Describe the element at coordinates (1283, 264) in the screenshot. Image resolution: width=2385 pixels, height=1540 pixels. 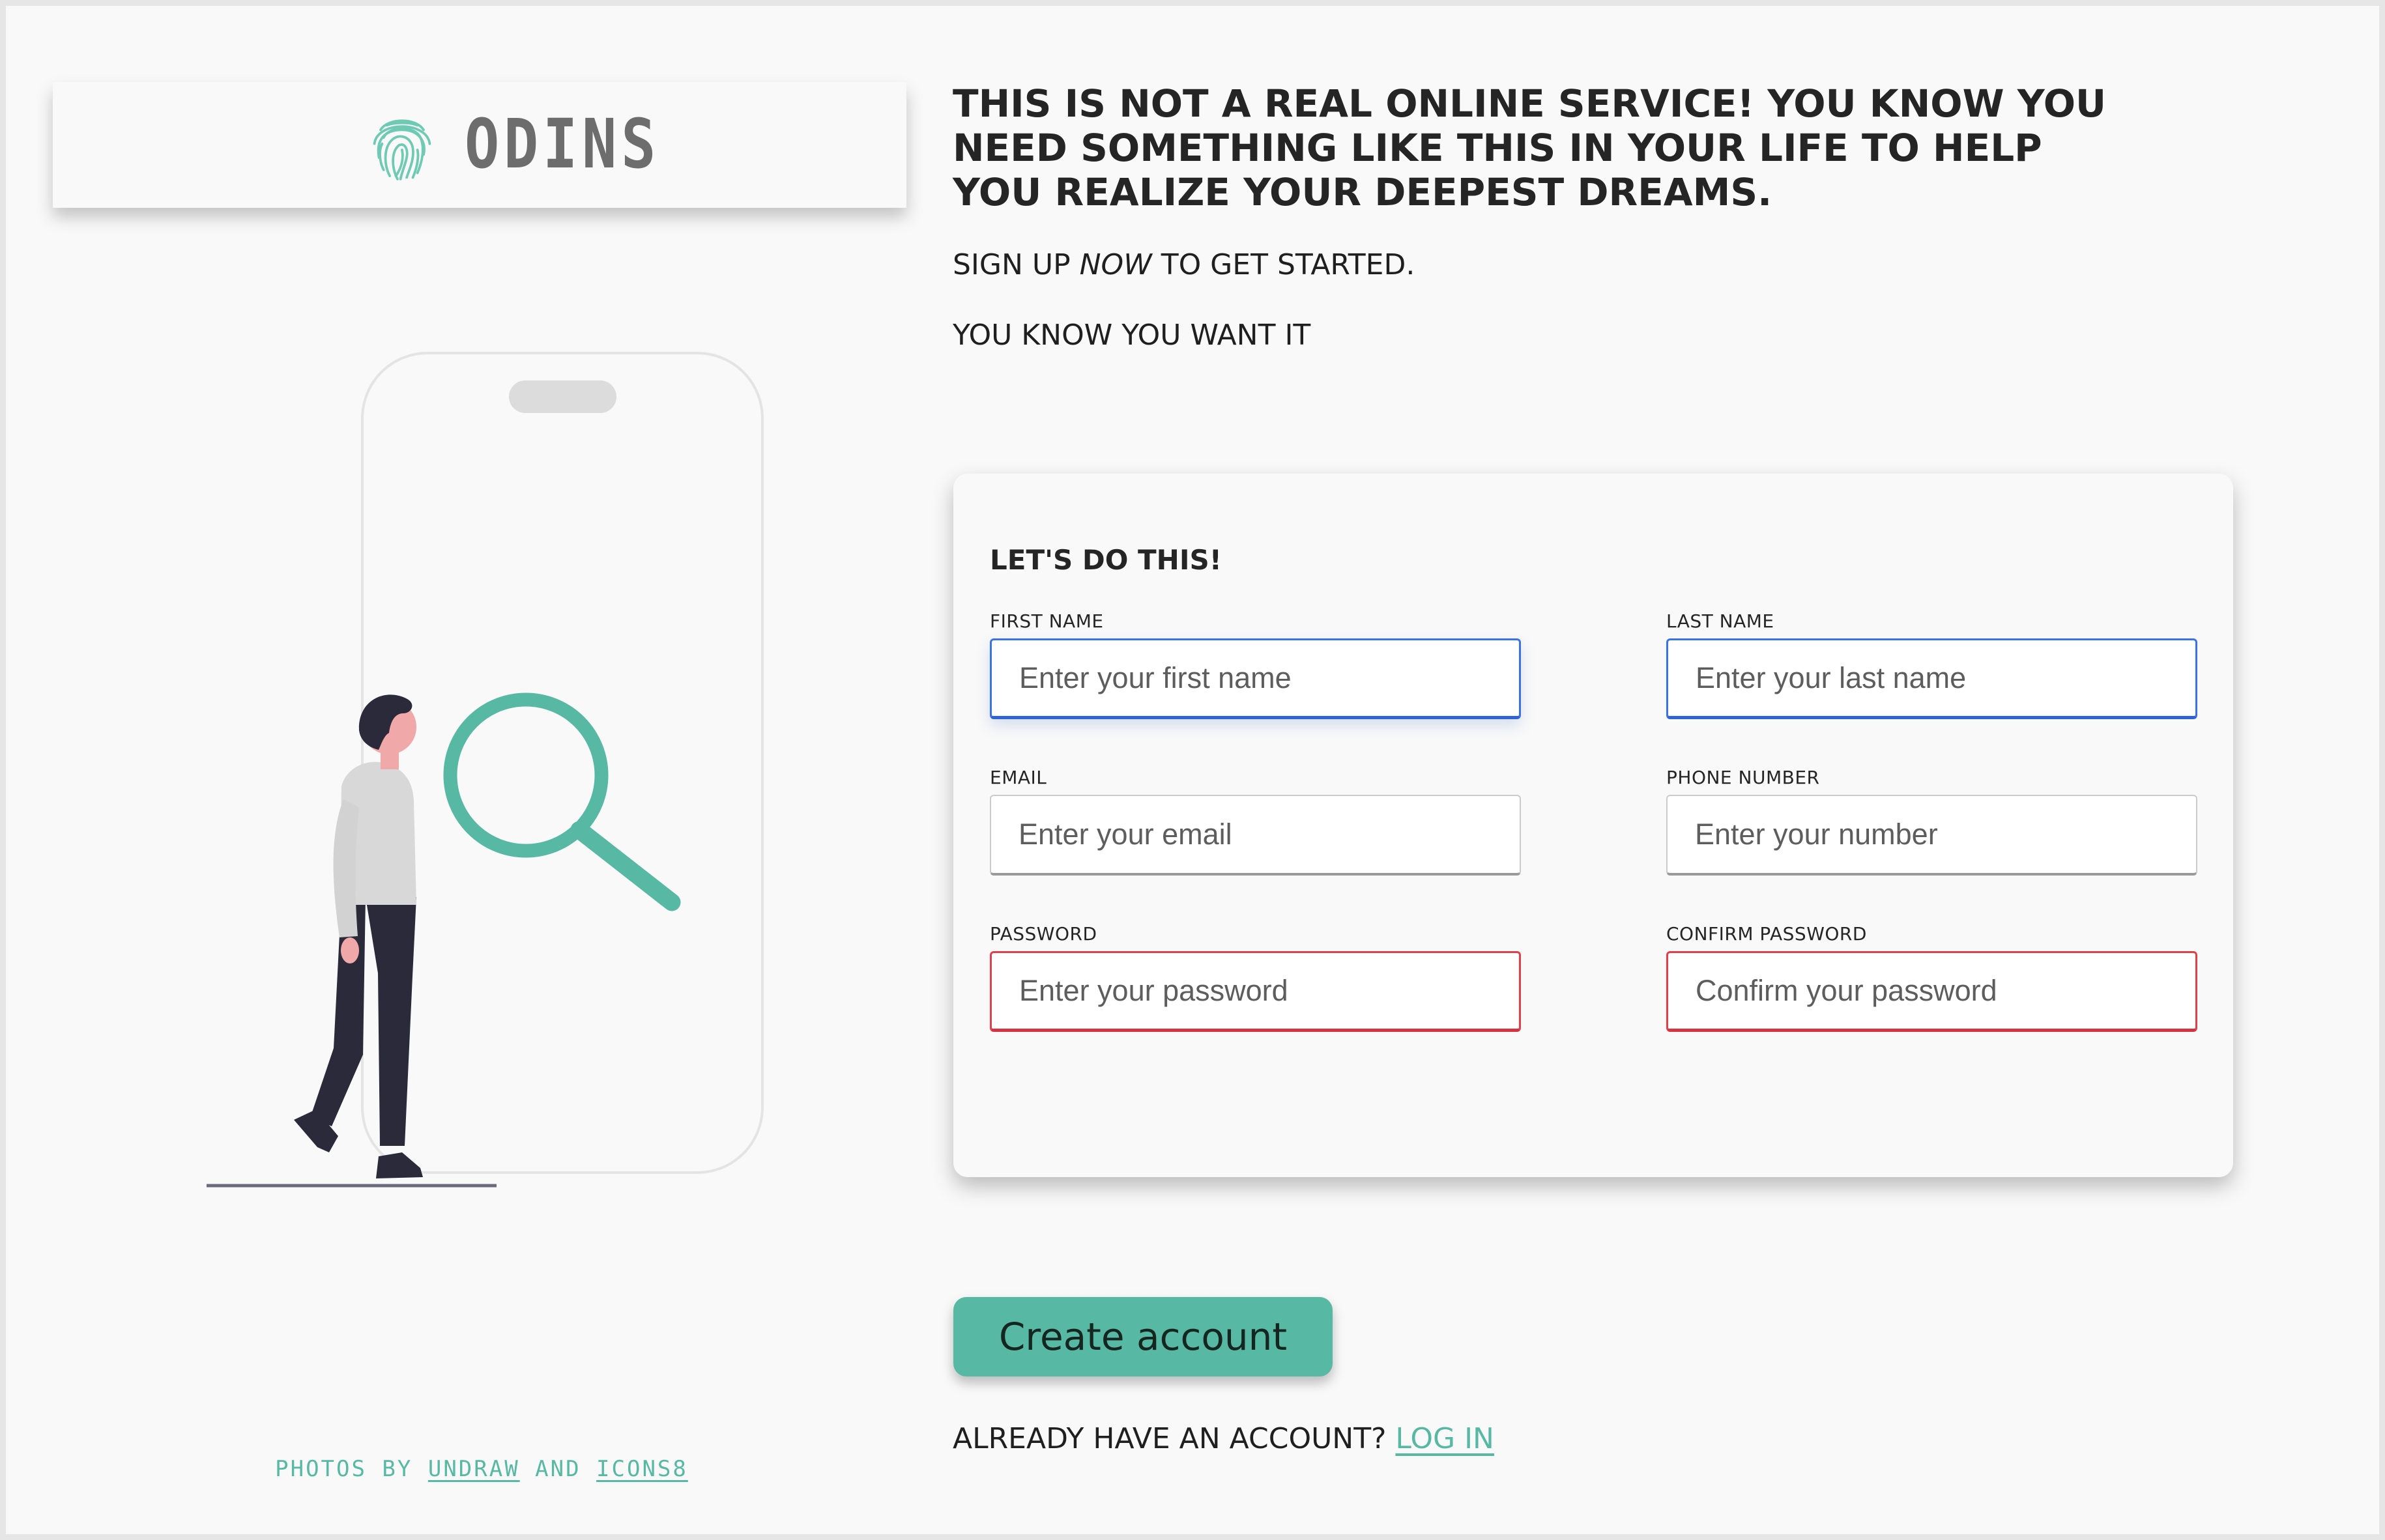
I see `cta-after: TO GET STARTED.` at that location.